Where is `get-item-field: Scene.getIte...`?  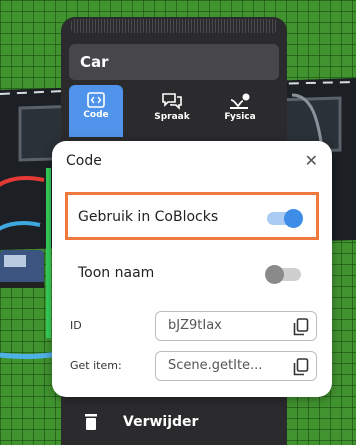
get-item-field: Scene.getIte... is located at coordinates (236, 366).